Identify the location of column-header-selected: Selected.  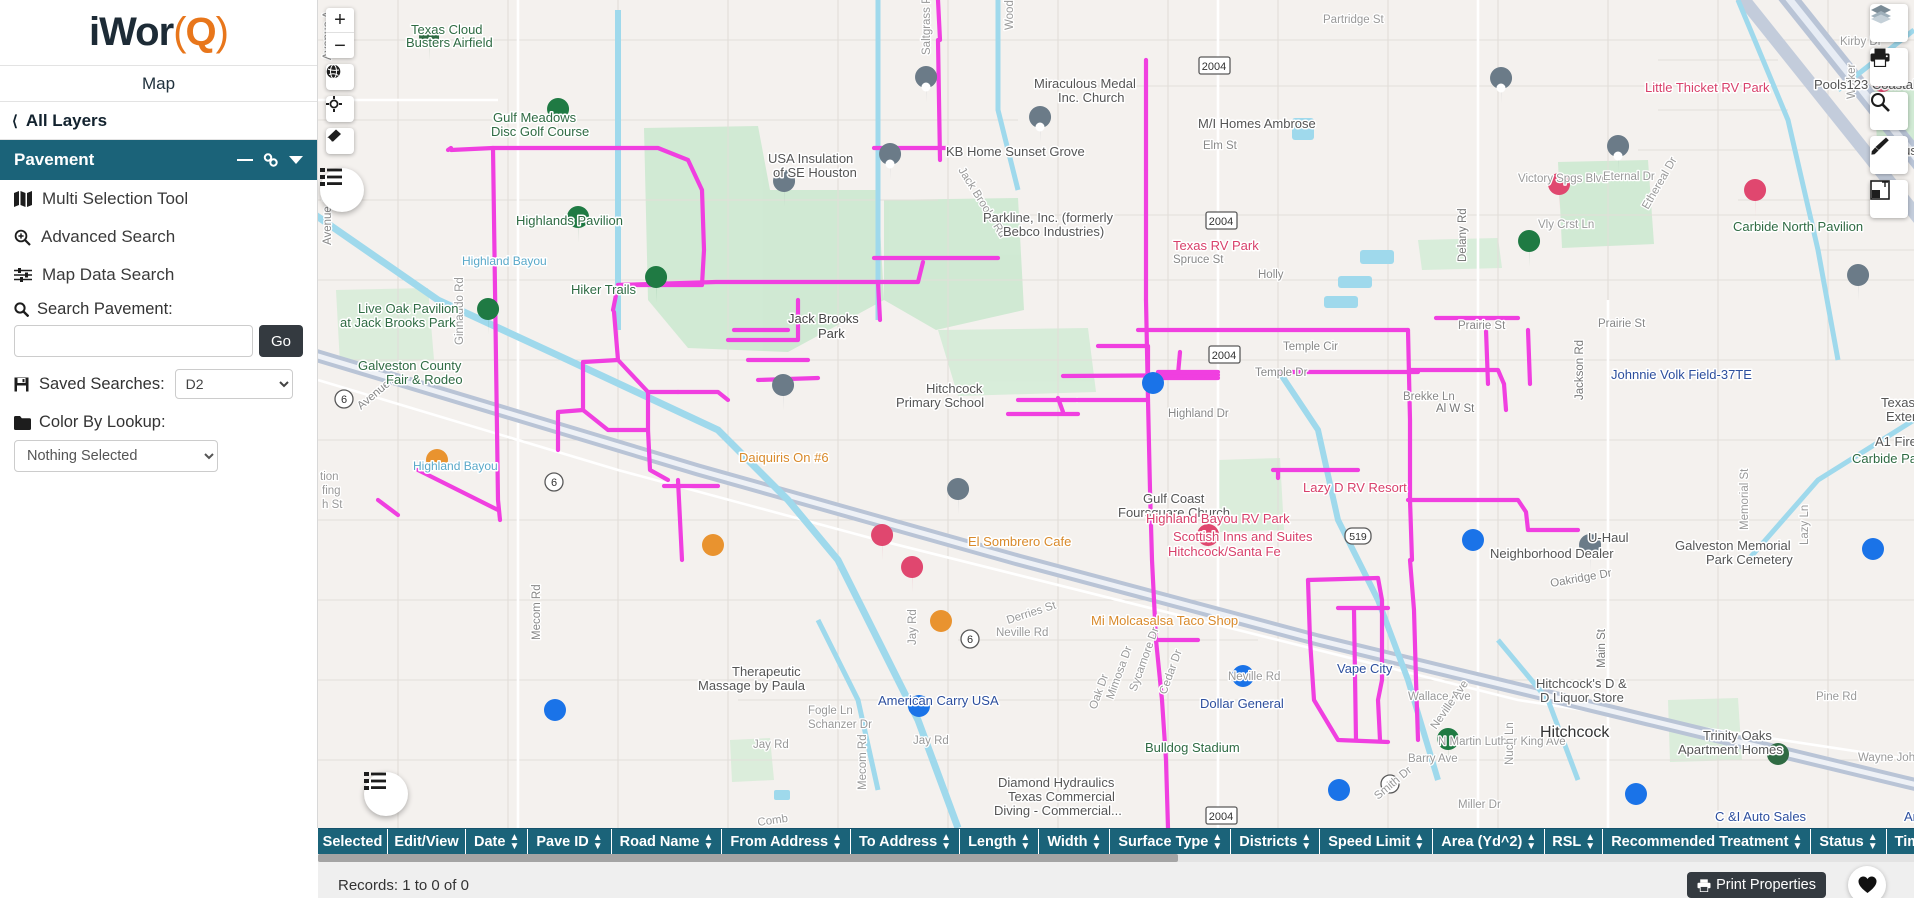
(353, 841).